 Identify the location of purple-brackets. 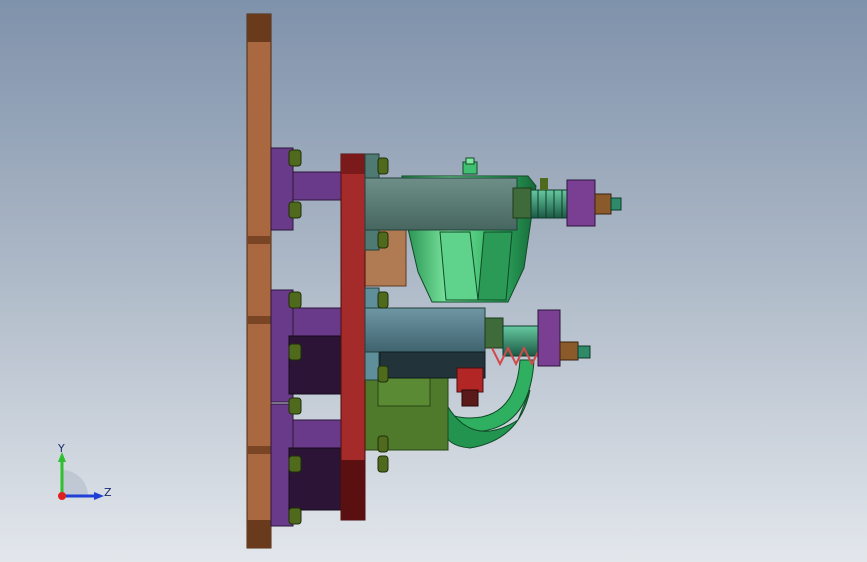
(308, 337).